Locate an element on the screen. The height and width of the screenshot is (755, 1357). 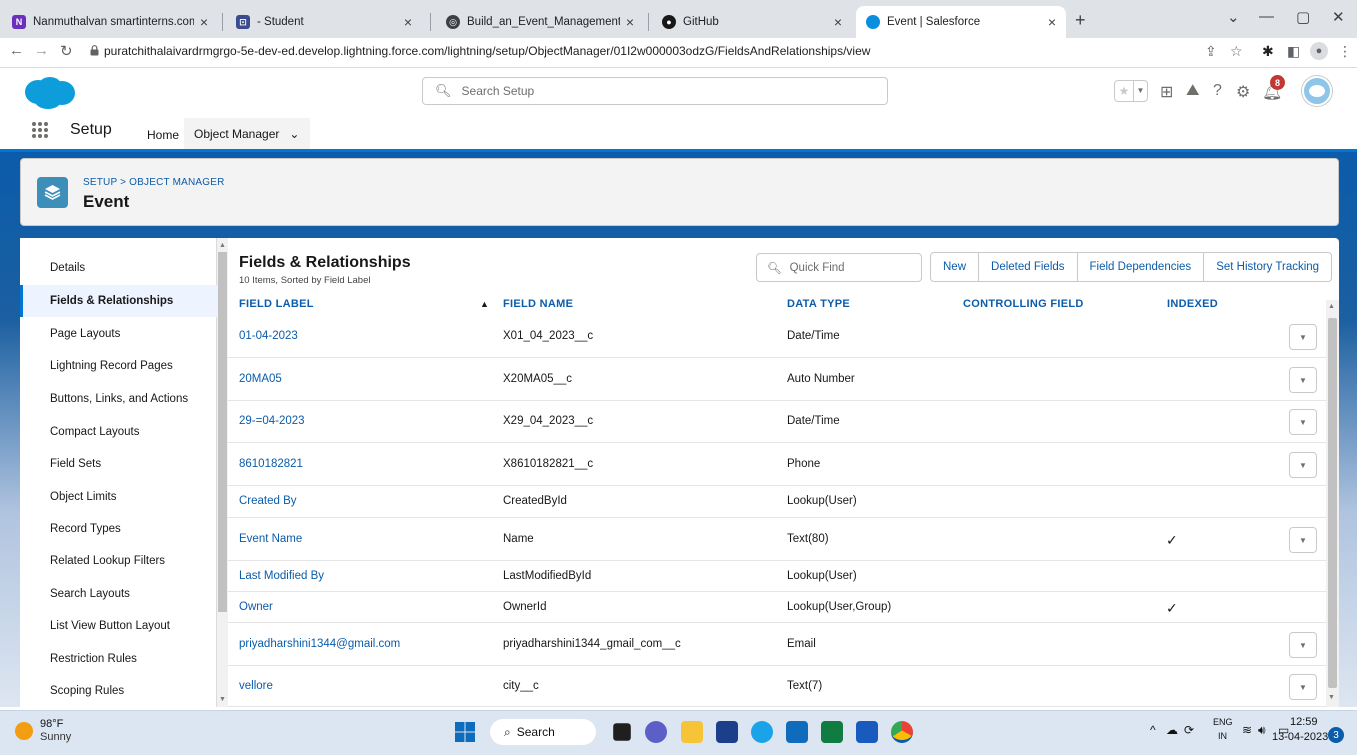
sidebar-item-details: Details is located at coordinates (118, 268).